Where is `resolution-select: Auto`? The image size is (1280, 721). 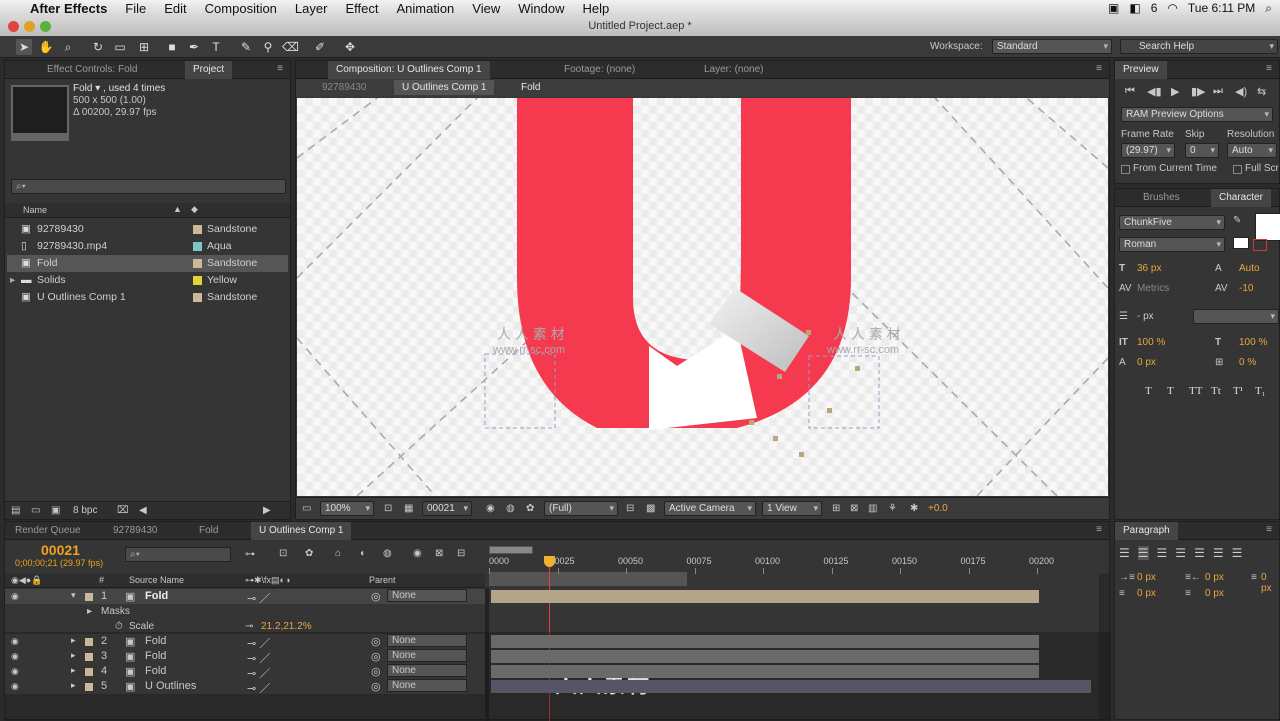 resolution-select: Auto is located at coordinates (1252, 150).